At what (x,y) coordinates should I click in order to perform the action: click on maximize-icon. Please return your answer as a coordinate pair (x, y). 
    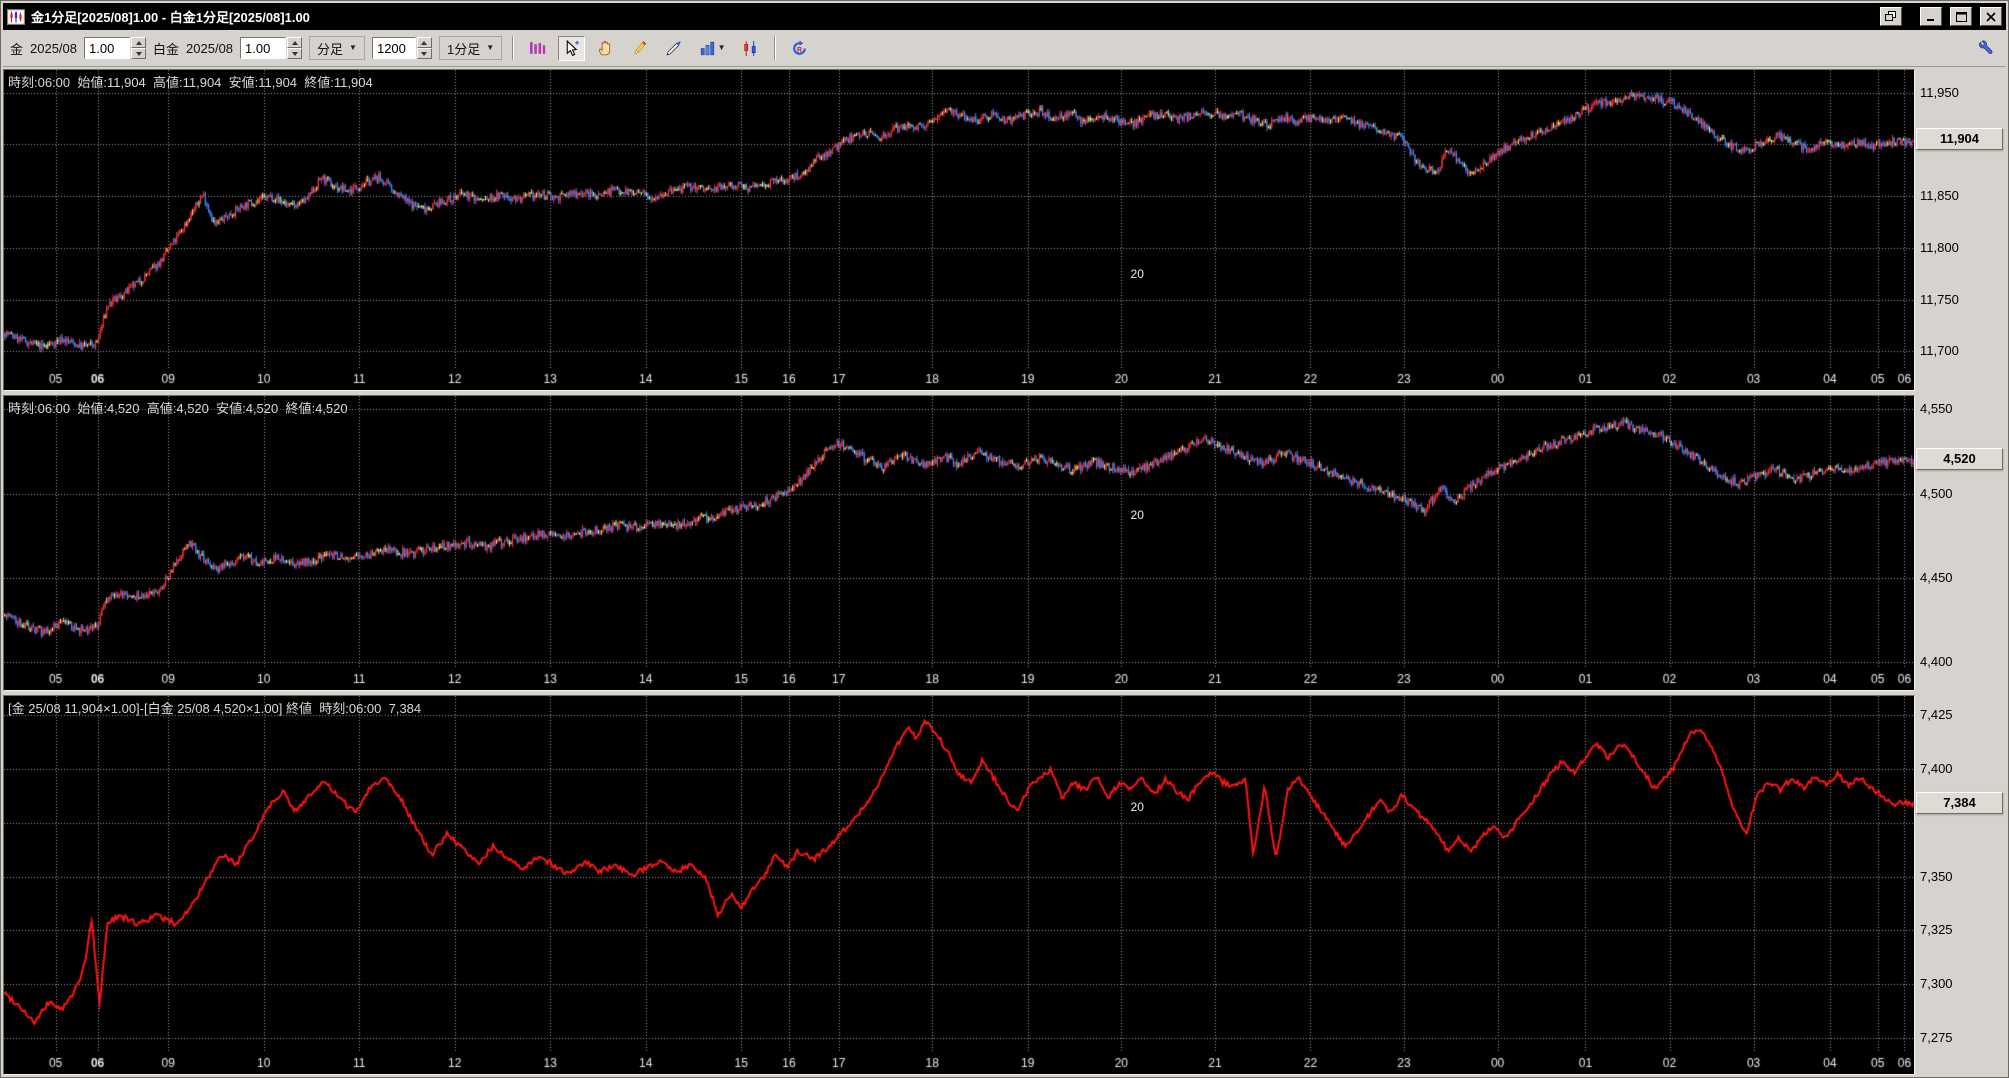
    Looking at the image, I should click on (1961, 16).